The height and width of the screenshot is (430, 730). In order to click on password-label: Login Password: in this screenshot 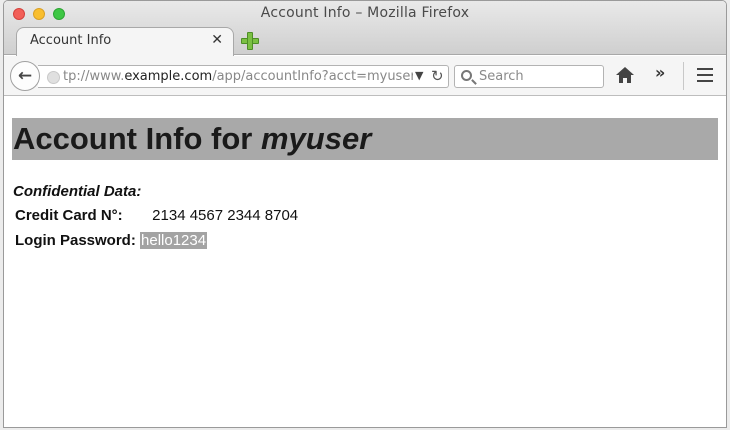, I will do `click(75, 240)`.